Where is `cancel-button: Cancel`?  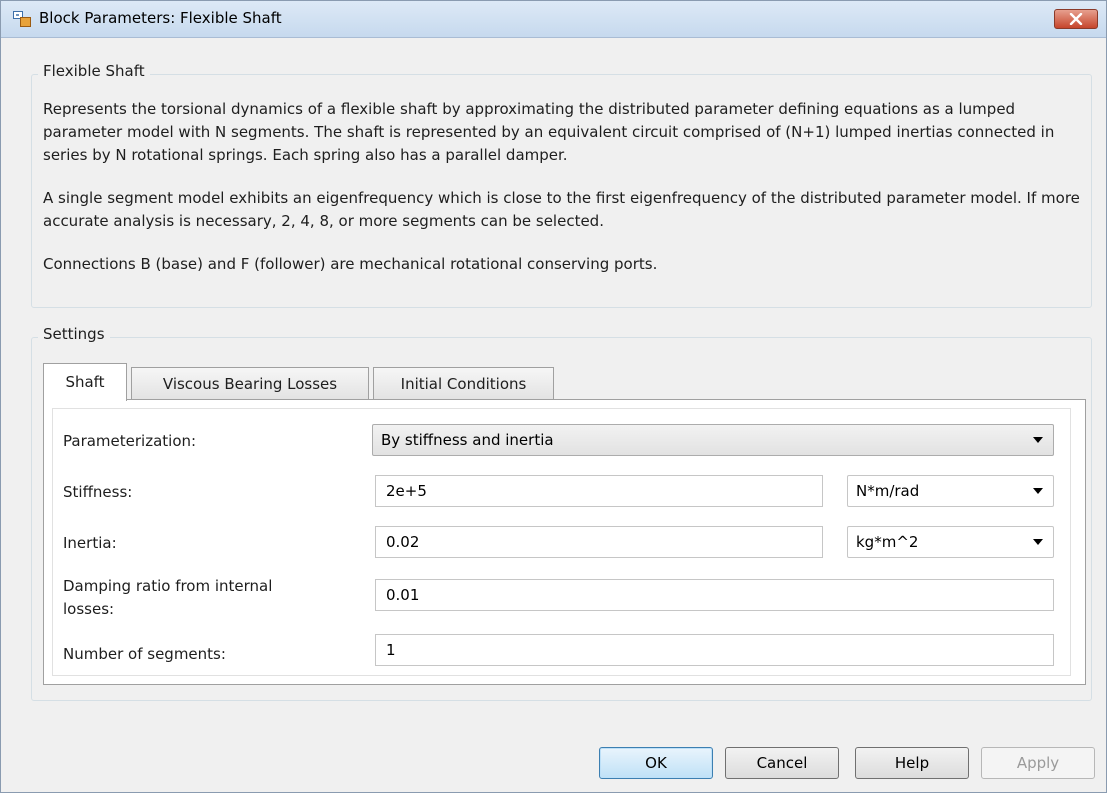
cancel-button: Cancel is located at coordinates (782, 763).